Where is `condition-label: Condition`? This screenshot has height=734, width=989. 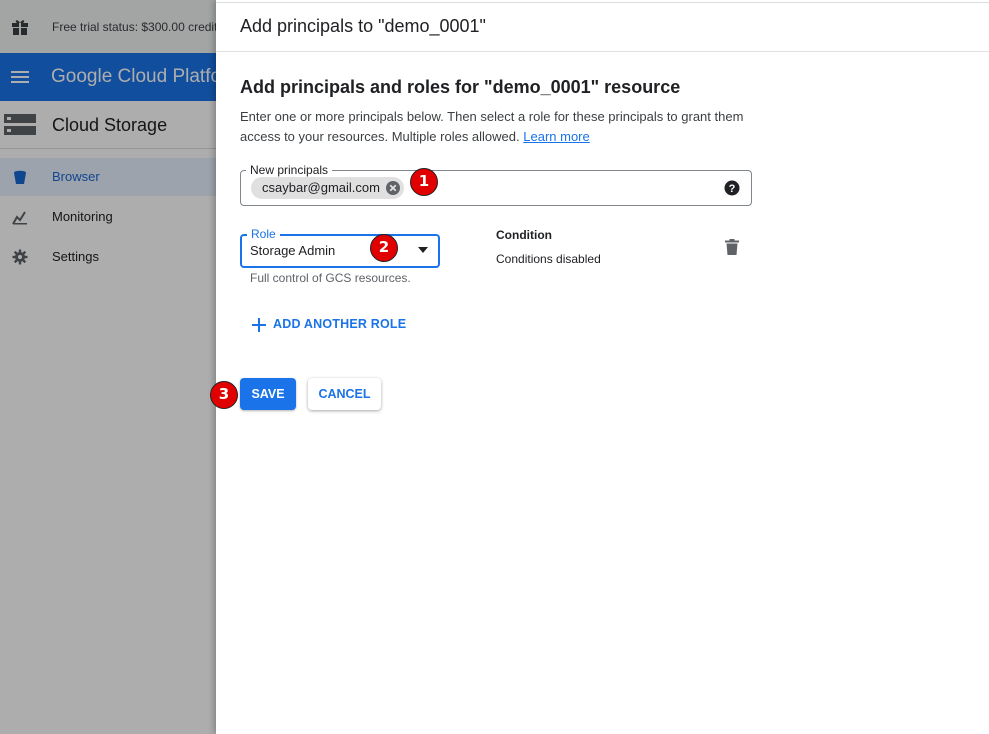 condition-label: Condition is located at coordinates (524, 235).